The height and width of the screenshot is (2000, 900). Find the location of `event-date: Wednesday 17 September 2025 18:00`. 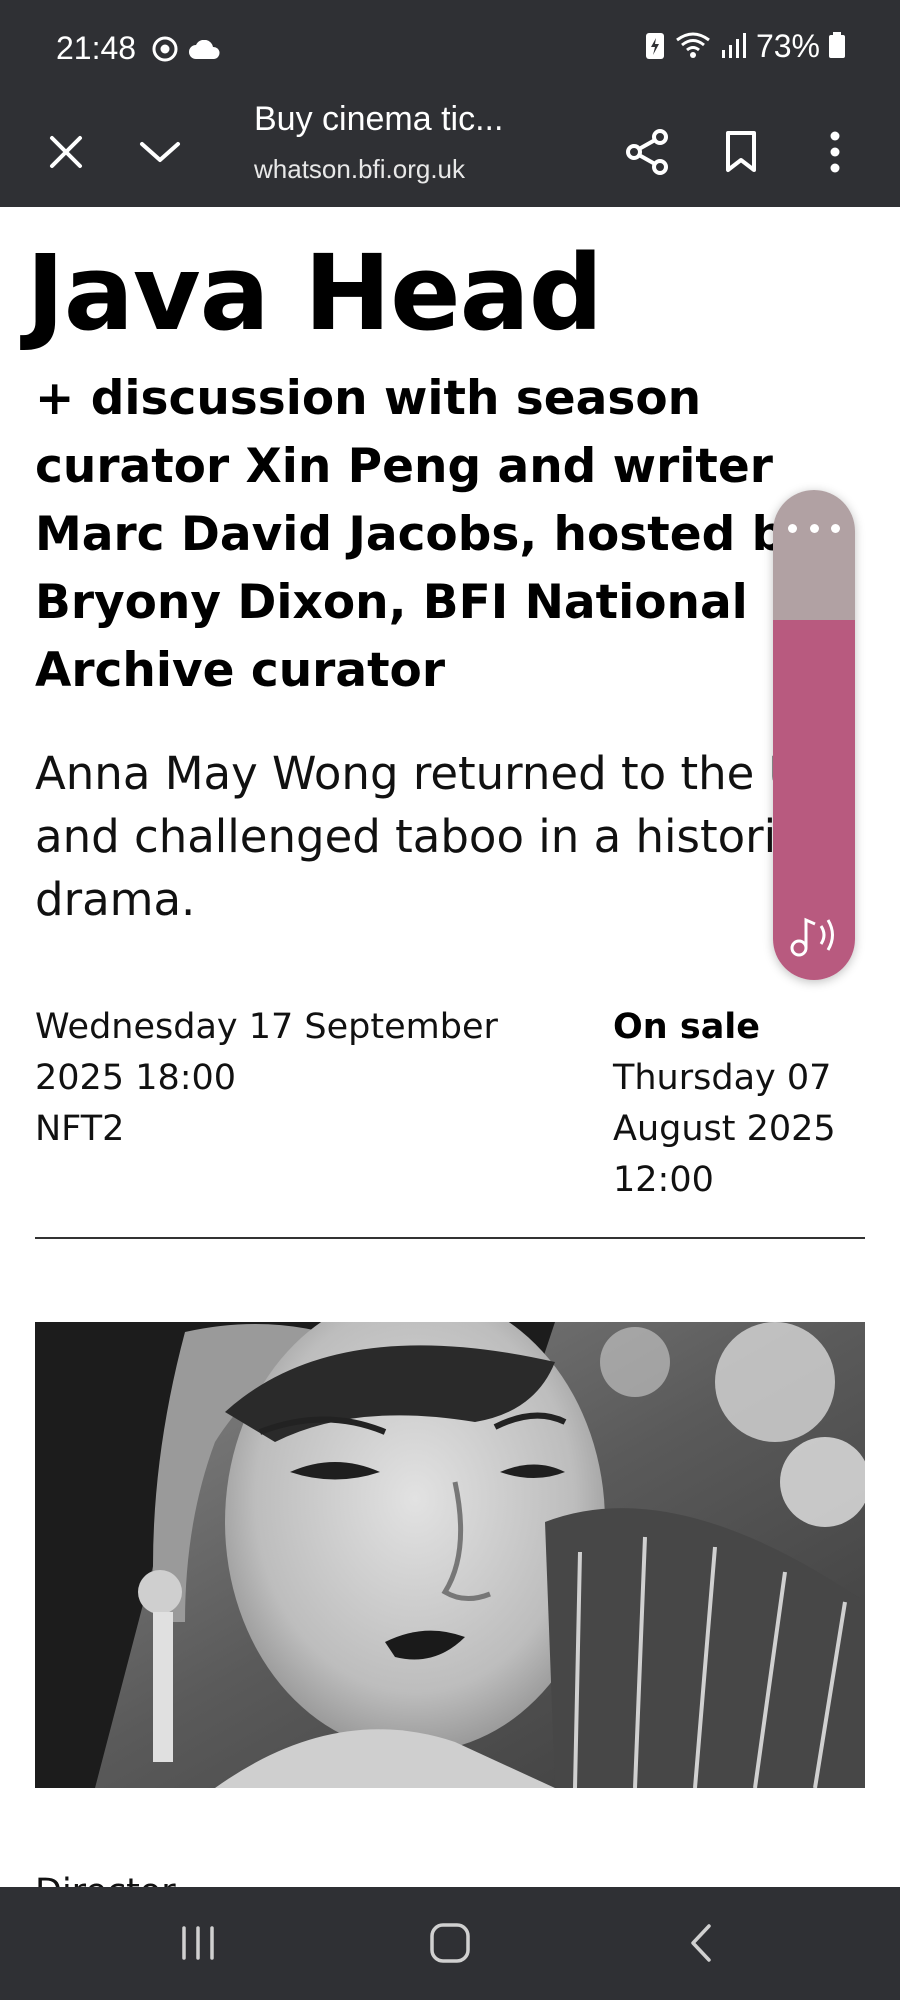

event-date: Wednesday 17 September 2025 18:00 is located at coordinates (266, 1053).